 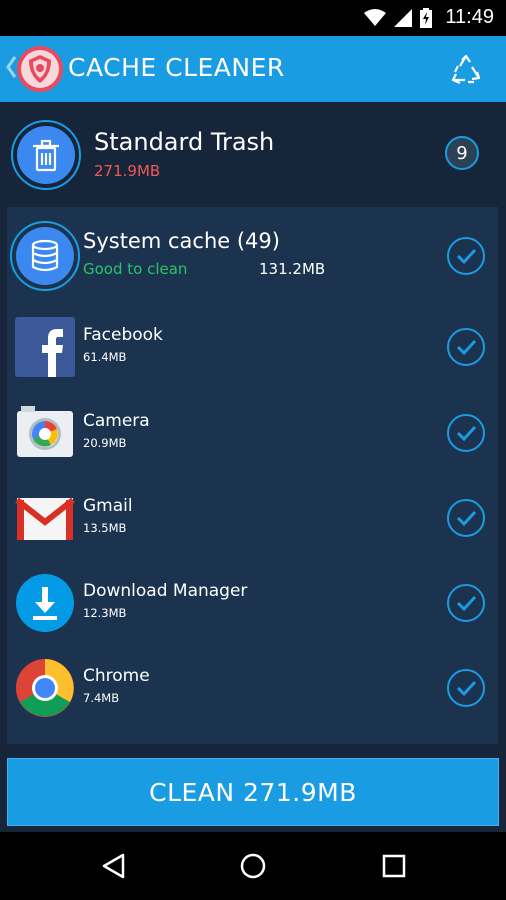 I want to click on app-name: Gmail, so click(x=108, y=506).